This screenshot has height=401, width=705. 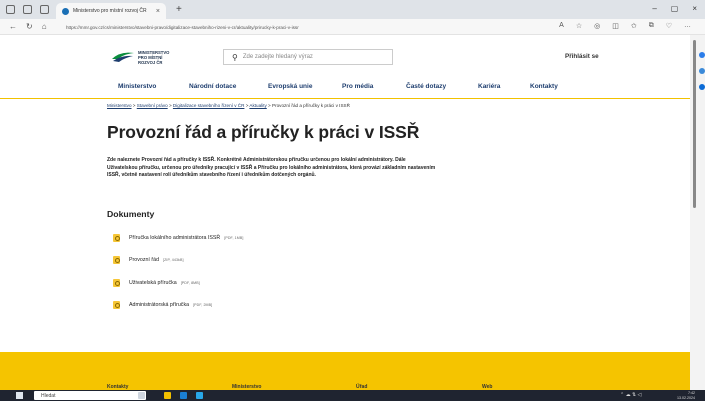 I want to click on site-favicon-icon, so click(x=65, y=11).